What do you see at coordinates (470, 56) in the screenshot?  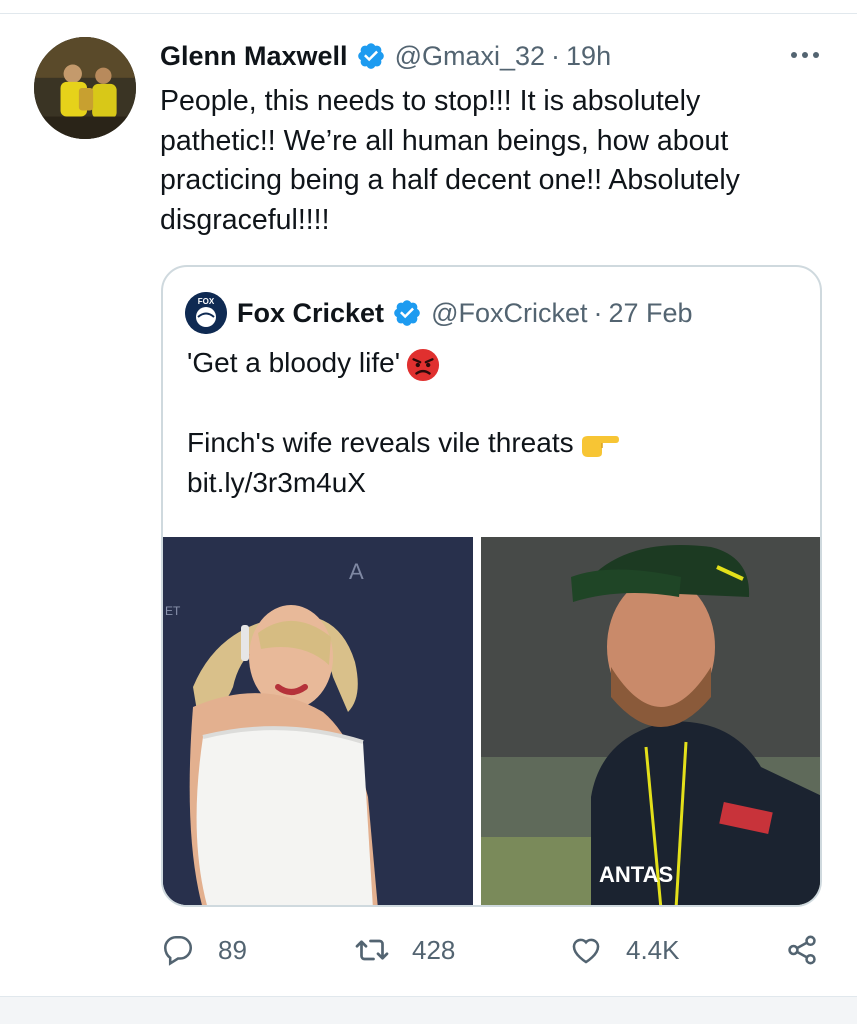 I see `author-handle: @Gmaxi_32` at bounding box center [470, 56].